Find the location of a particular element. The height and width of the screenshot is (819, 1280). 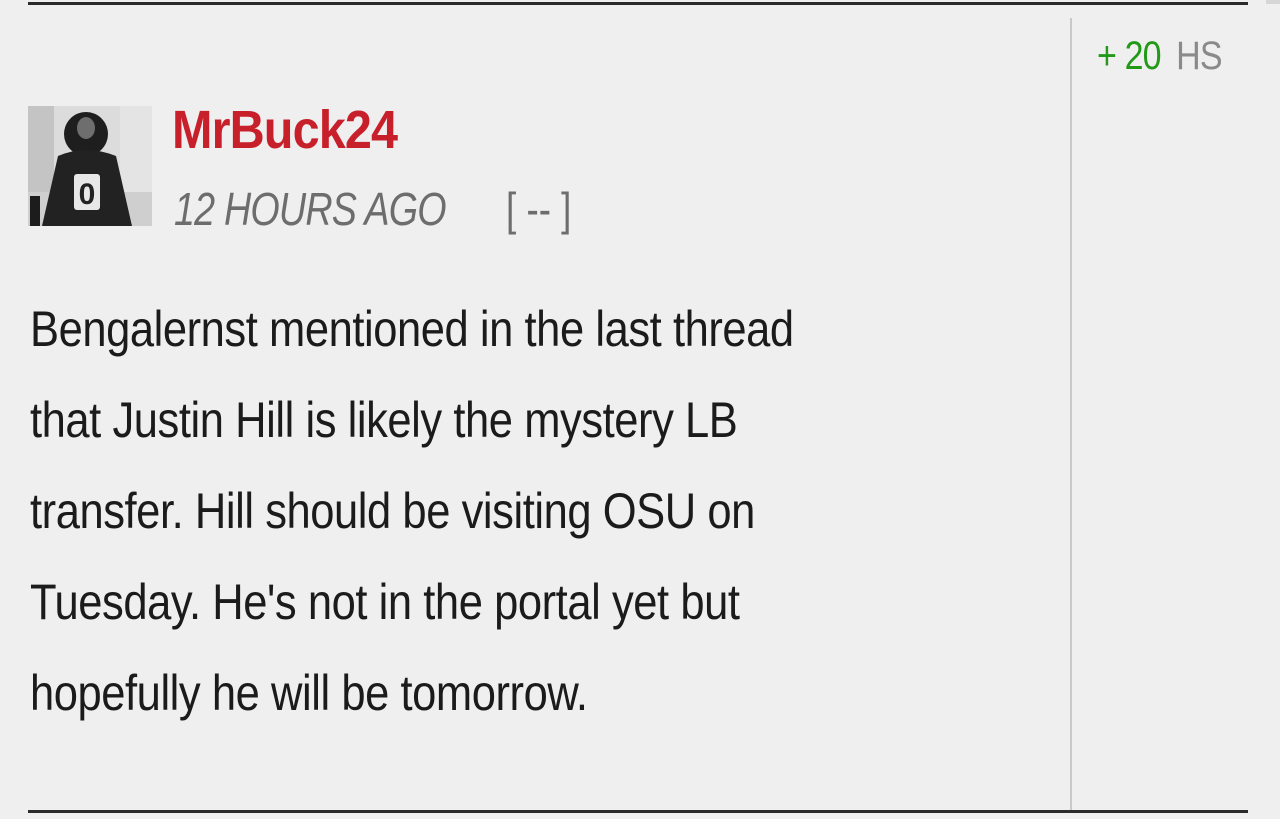

bottom-divider is located at coordinates (638, 811).